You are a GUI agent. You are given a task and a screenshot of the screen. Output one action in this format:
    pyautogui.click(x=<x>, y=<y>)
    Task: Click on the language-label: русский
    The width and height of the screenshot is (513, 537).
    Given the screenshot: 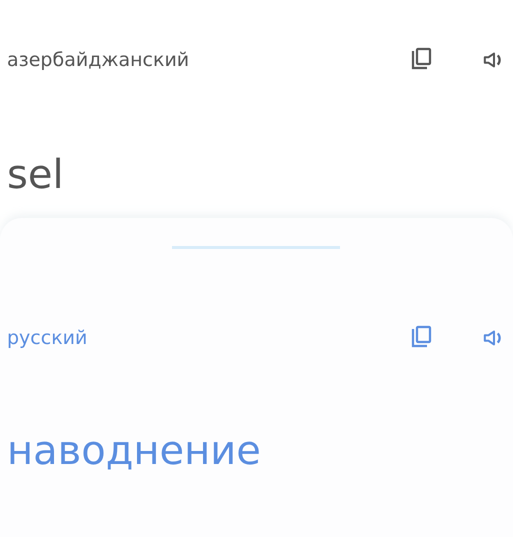 What is the action you would take?
    pyautogui.click(x=47, y=338)
    